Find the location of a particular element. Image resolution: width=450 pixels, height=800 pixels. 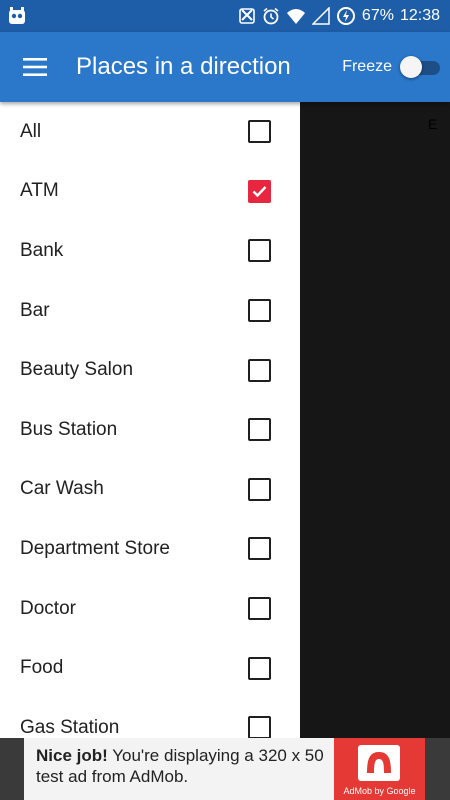

list-item-label: Doctor is located at coordinates (48, 608).